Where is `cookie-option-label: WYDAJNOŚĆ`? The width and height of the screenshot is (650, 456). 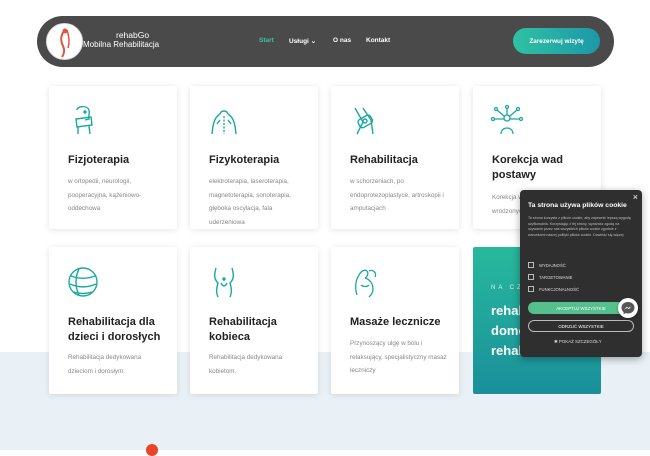
cookie-option-label: WYDAJNOŚĆ is located at coordinates (552, 265).